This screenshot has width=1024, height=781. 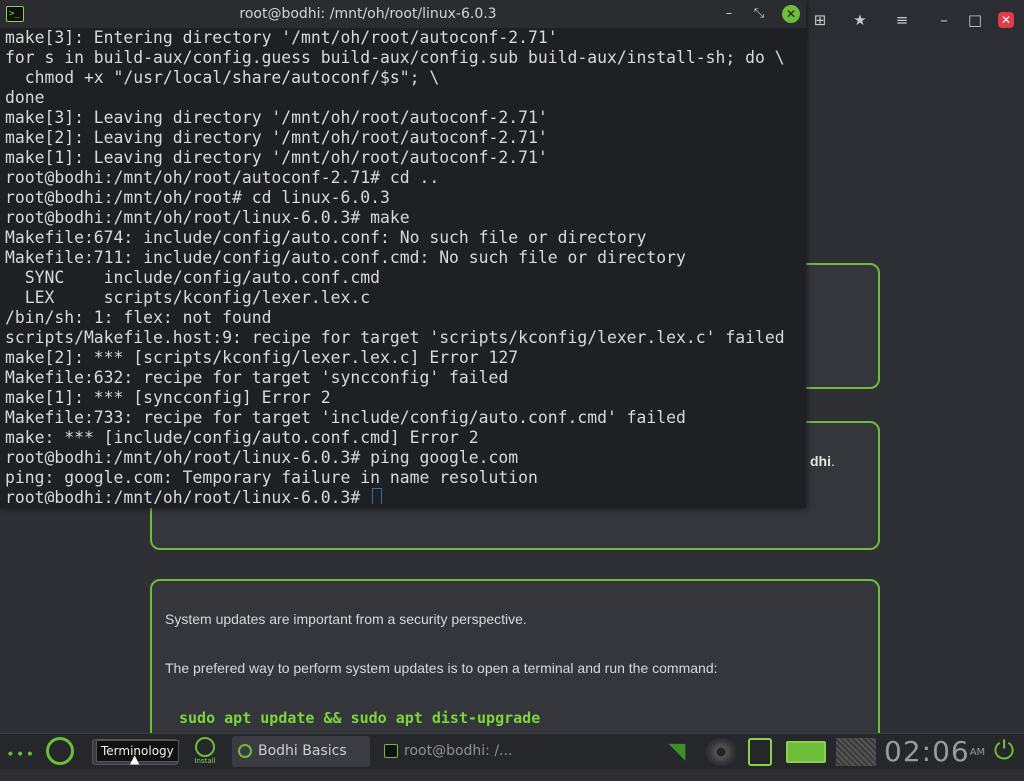 I want to click on app-menu-dots: ∙∙∙, so click(x=20, y=763).